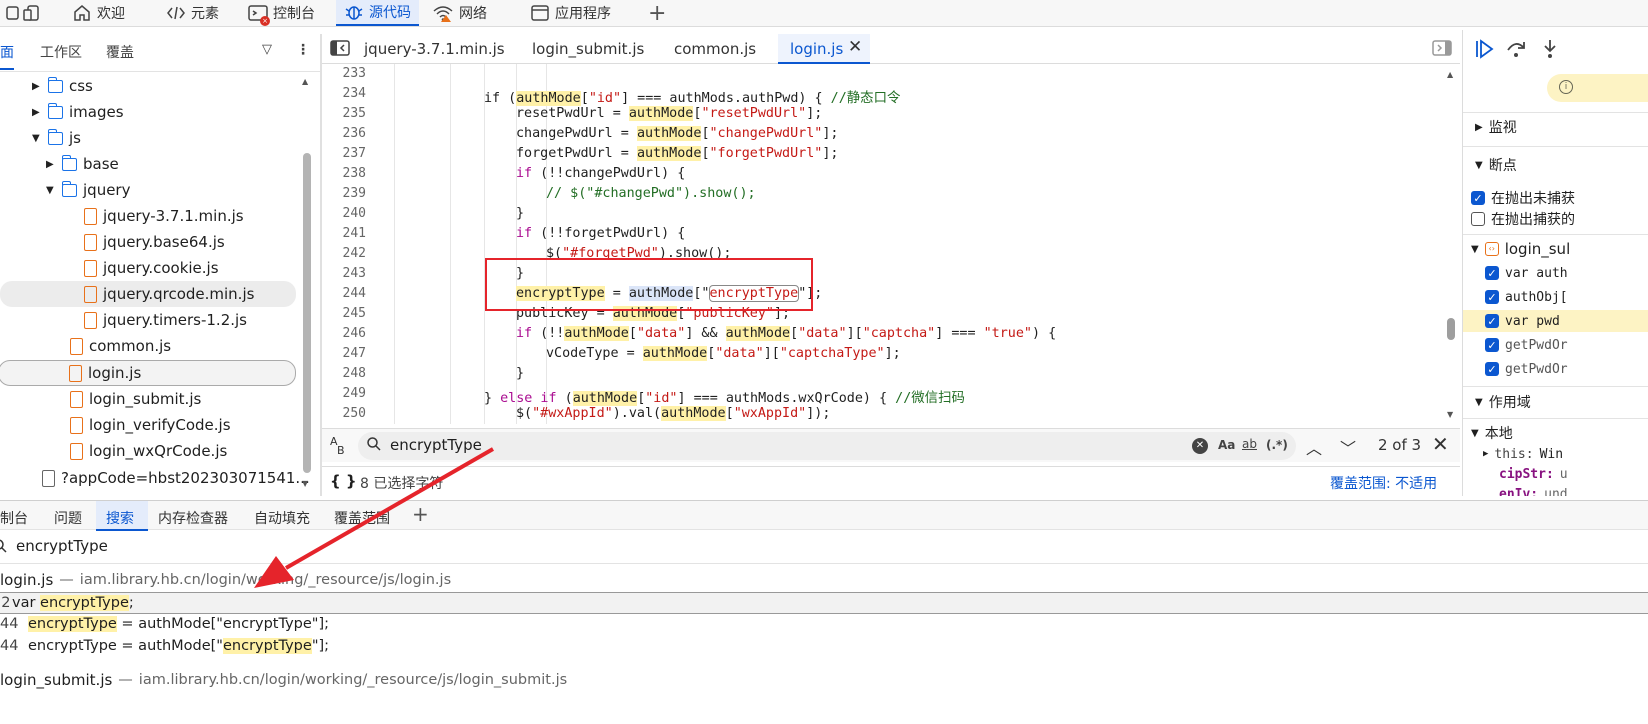 Image resolution: width=1648 pixels, height=724 pixels. I want to click on annotation-arrow, so click(374, 517).